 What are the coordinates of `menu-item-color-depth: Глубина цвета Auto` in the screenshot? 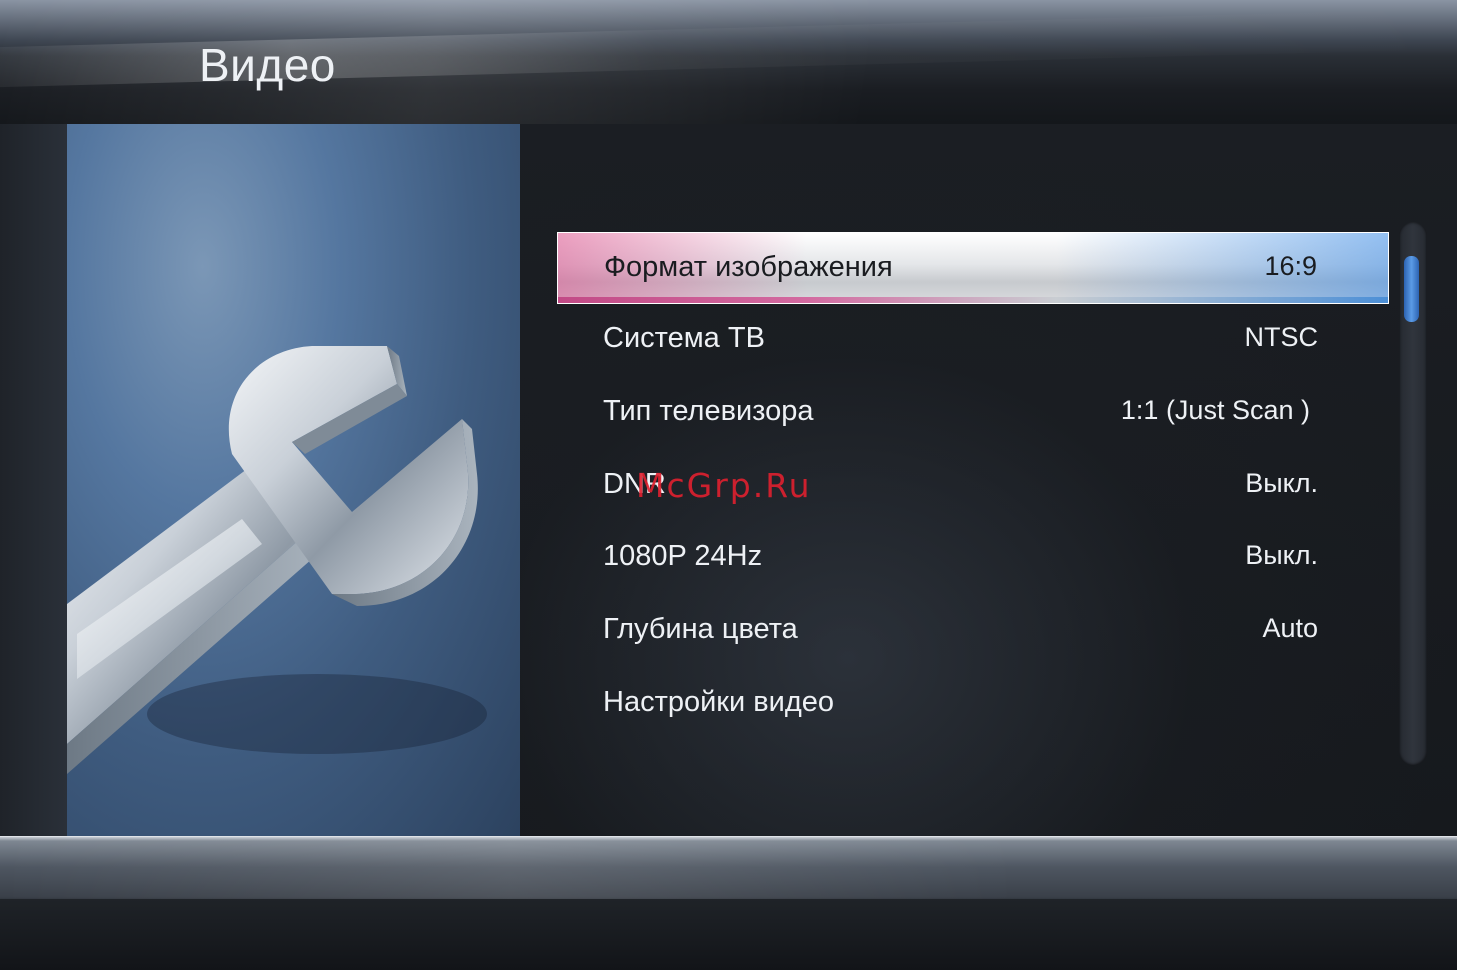 It's located at (973, 631).